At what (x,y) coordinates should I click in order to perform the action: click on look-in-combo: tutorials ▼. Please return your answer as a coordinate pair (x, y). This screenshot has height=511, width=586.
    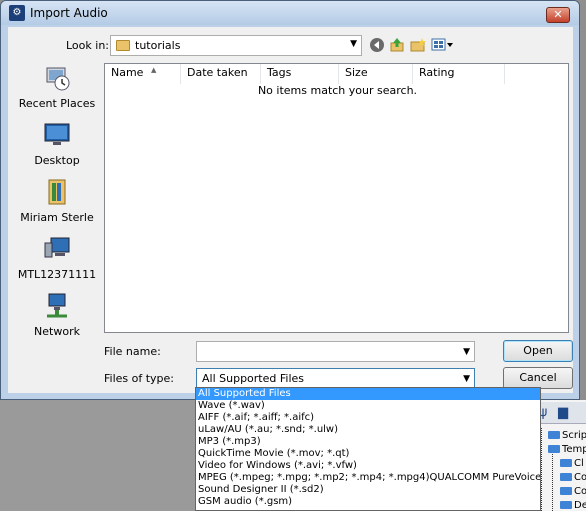
    Looking at the image, I should click on (236, 45).